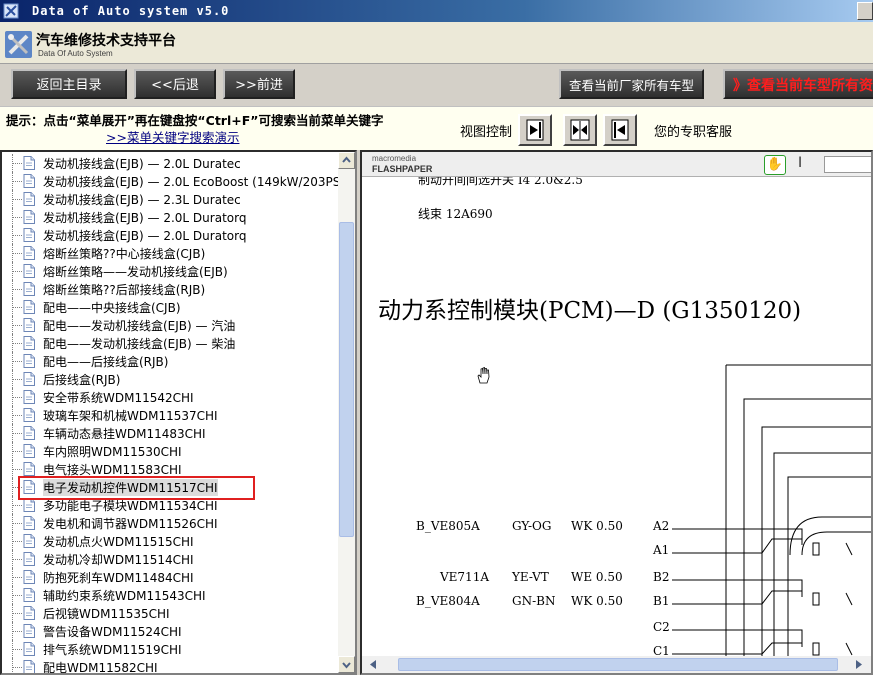 Image resolution: width=873 pixels, height=675 pixels. What do you see at coordinates (661, 627) in the screenshot?
I see `signal-pin: C2` at bounding box center [661, 627].